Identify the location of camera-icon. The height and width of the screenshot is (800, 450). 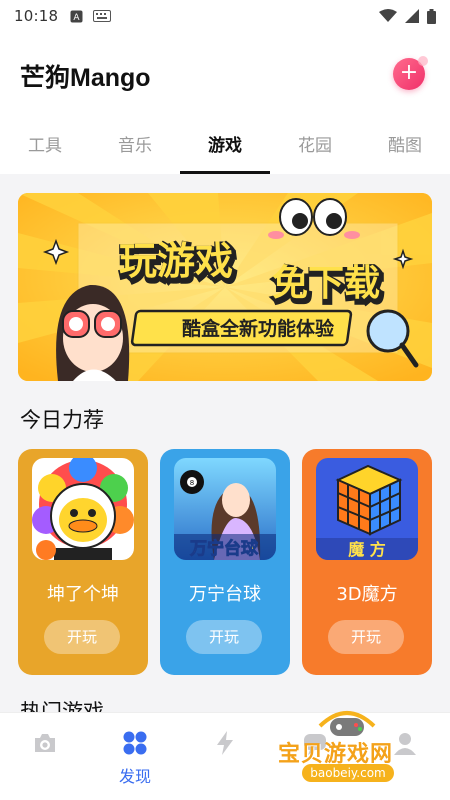
(45, 743).